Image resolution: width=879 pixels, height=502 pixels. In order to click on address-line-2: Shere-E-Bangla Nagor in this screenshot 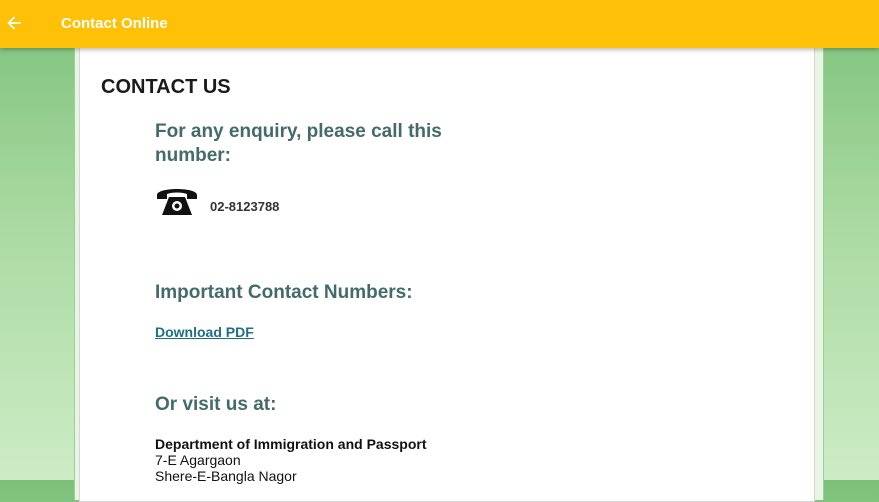, I will do `click(226, 476)`.